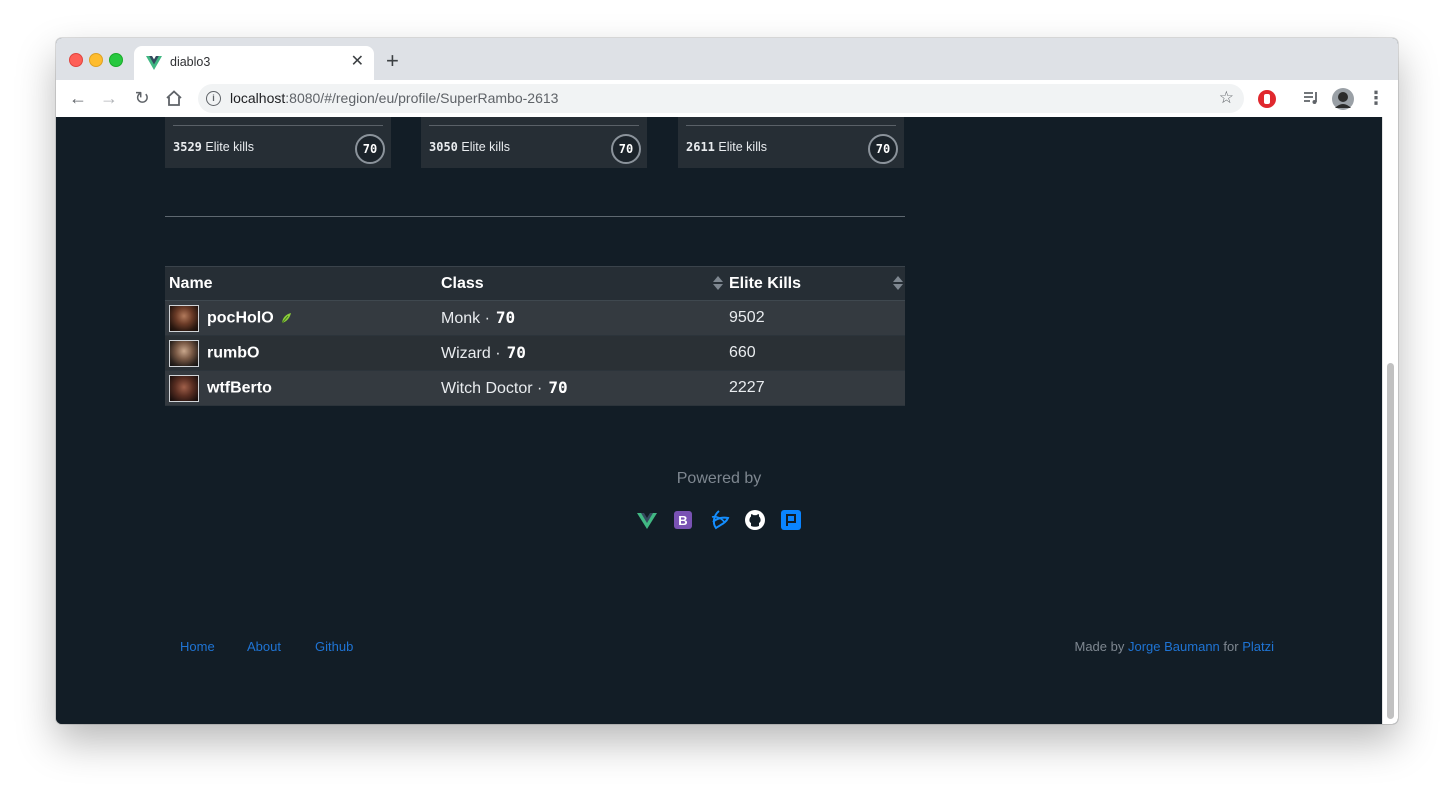  I want to click on hero-card: 2611 Elite kills 70, so click(791, 142).